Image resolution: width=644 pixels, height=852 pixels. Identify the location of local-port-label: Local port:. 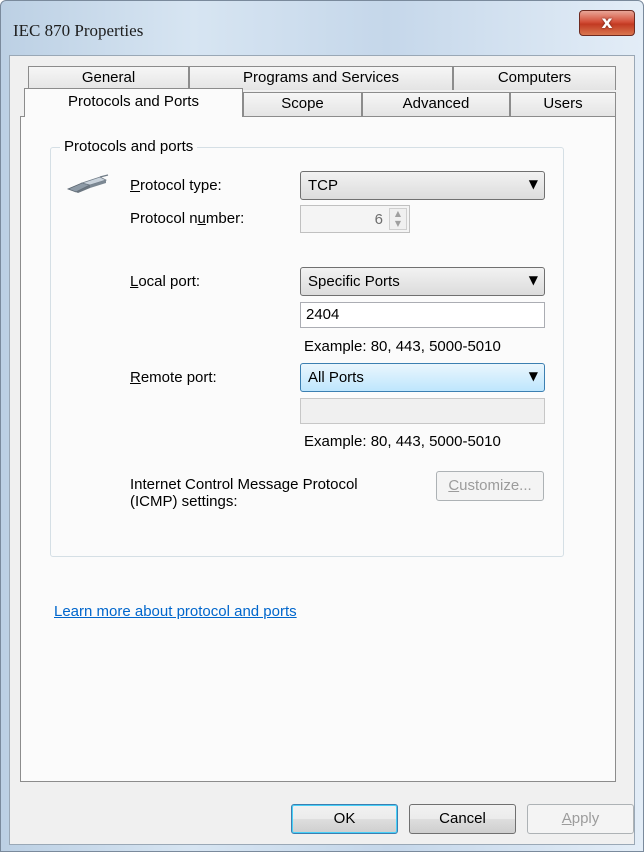
(165, 281).